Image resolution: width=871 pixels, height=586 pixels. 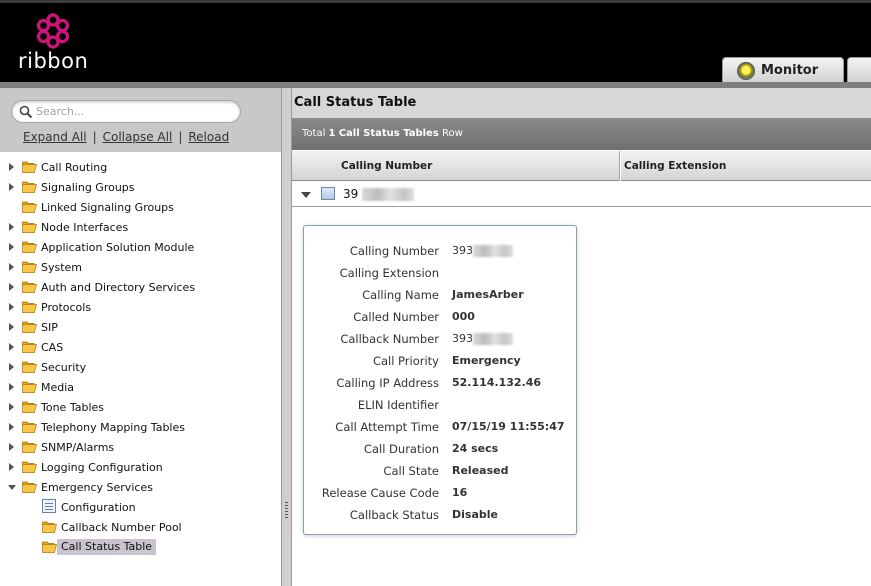 What do you see at coordinates (140, 248) in the screenshot?
I see `tree-item-application-solution-module: Application Solution Module` at bounding box center [140, 248].